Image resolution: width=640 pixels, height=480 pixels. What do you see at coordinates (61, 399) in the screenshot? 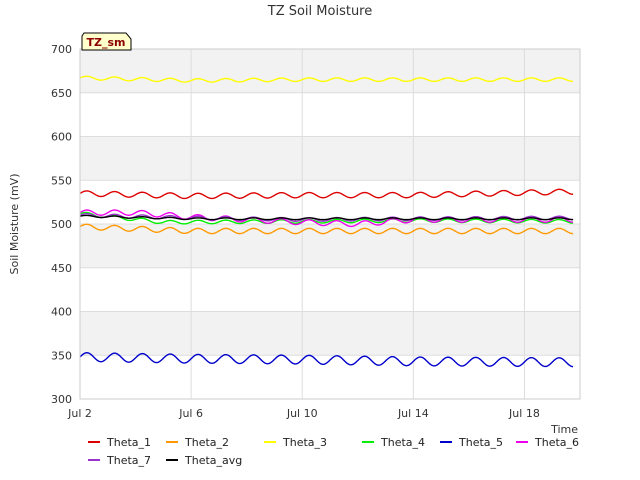
I see `y-tick-label: 300` at bounding box center [61, 399].